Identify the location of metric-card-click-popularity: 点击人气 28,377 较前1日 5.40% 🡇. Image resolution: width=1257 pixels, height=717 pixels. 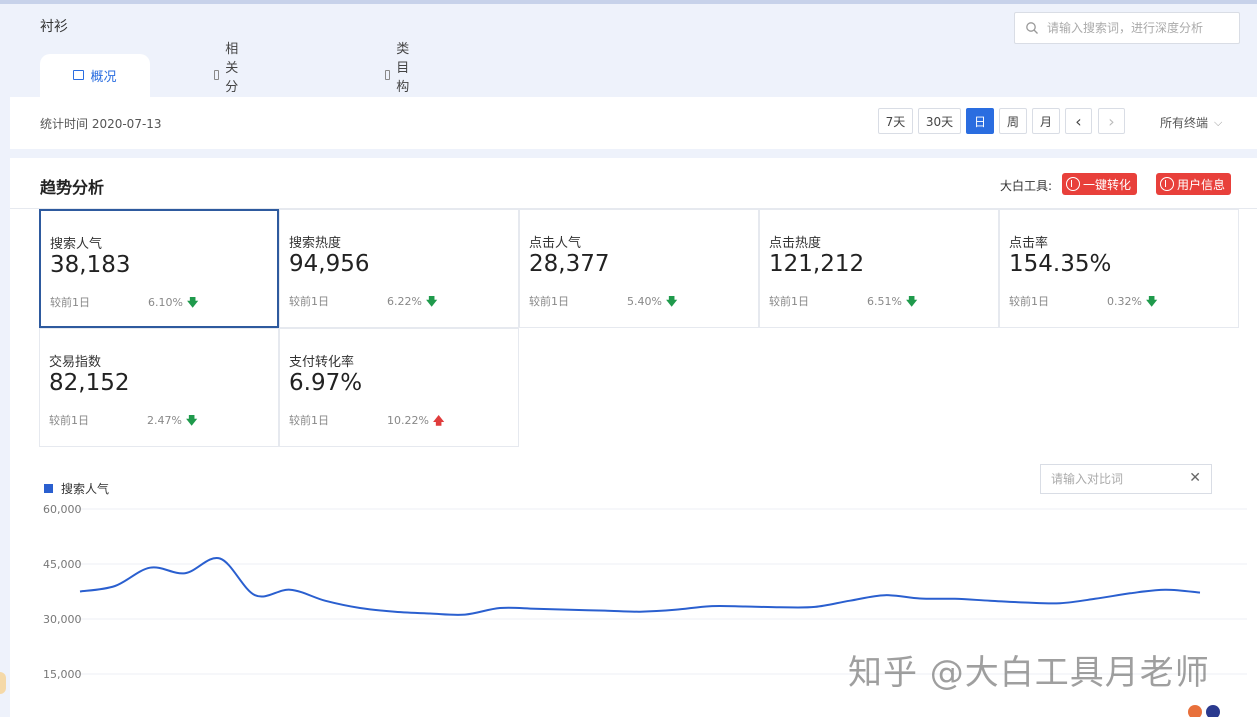
(639, 268).